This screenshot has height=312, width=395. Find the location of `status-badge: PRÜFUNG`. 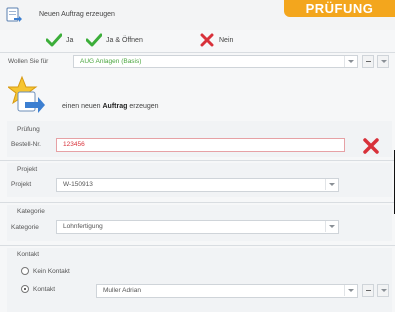

status-badge: PRÜFUNG is located at coordinates (339, 8).